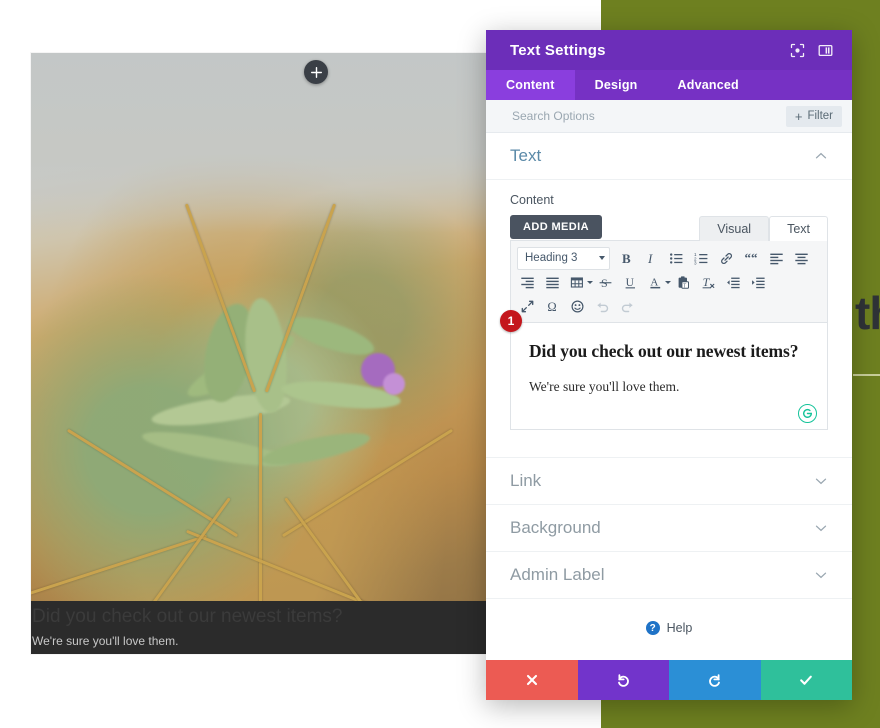 This screenshot has width=880, height=728. I want to click on align-justify-icon, so click(552, 282).